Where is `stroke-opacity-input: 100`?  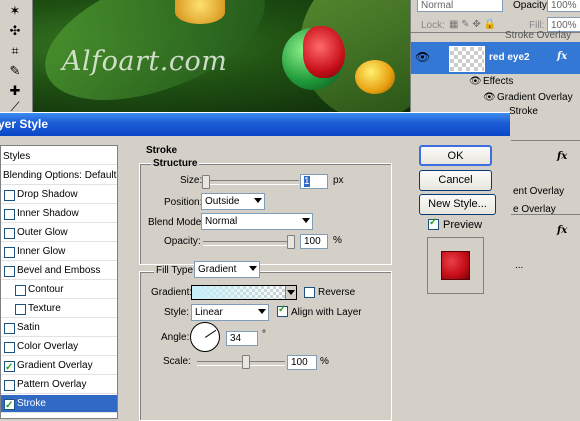
stroke-opacity-input: 100 is located at coordinates (314, 241).